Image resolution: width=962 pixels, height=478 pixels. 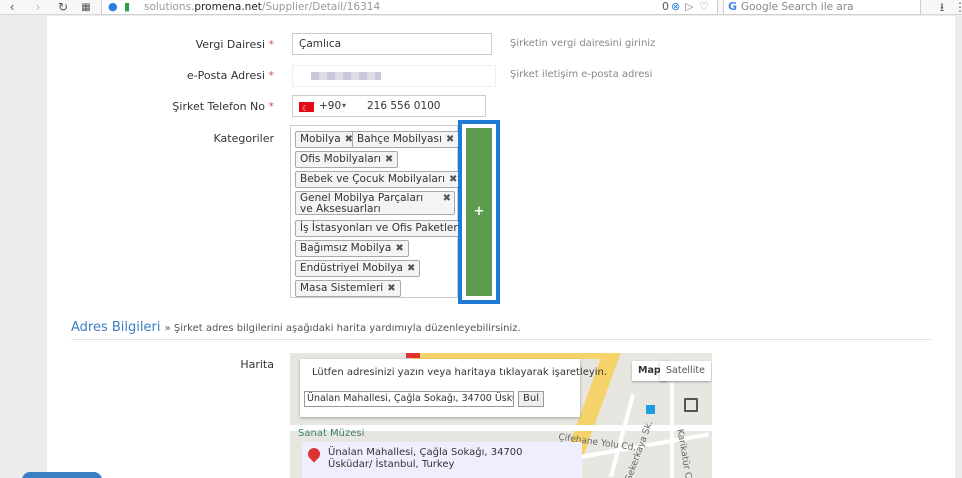 I want to click on browser-search: G Google Search ile ara, so click(x=822, y=7).